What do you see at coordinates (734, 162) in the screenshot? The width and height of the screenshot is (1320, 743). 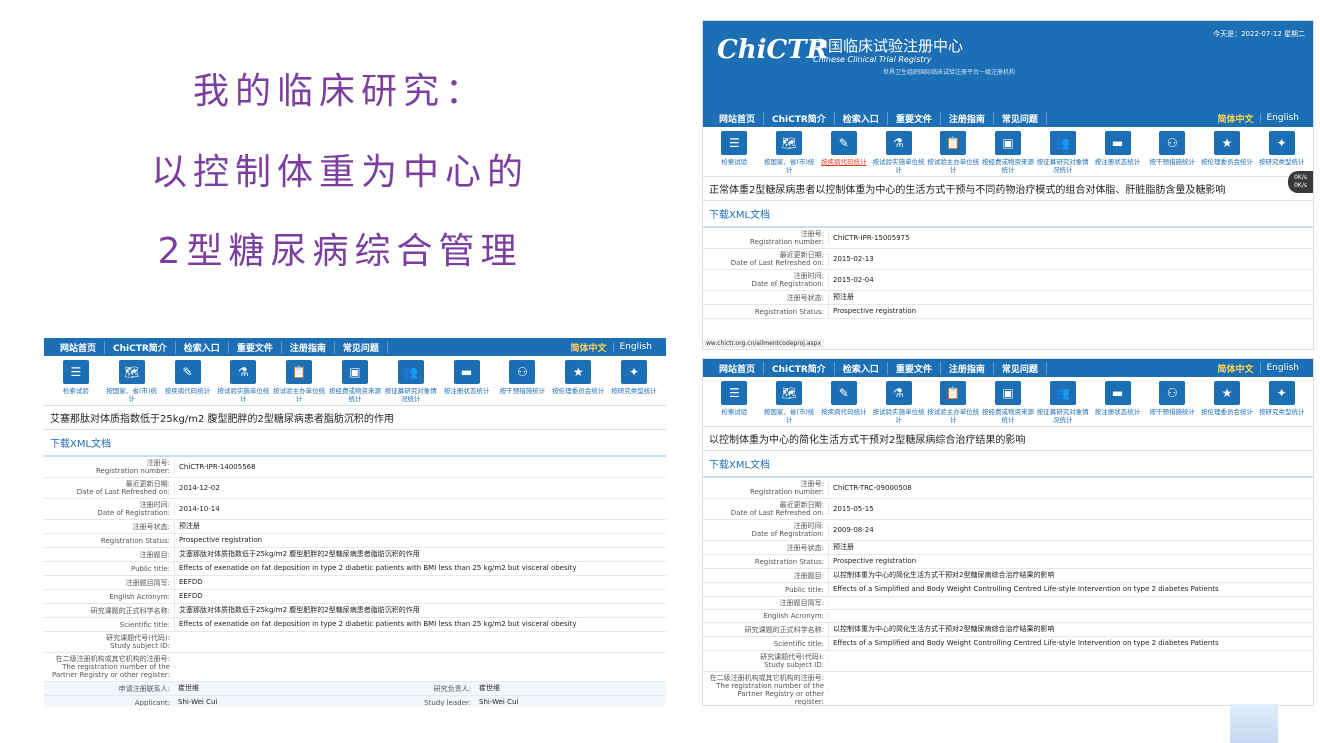 I see `stat-link-label: 检索试验` at bounding box center [734, 162].